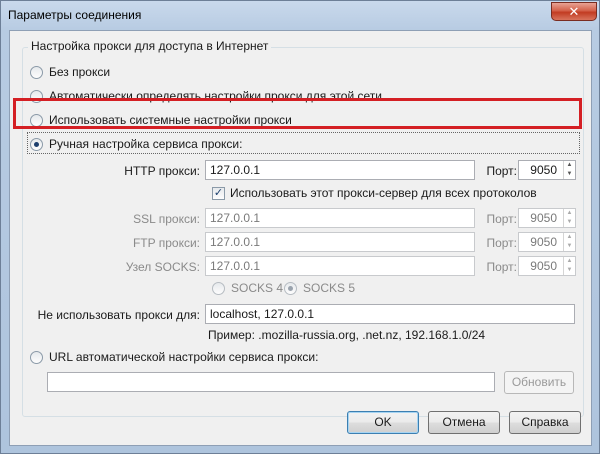 Image resolution: width=600 pixels, height=454 pixels. I want to click on ssl-port-label: Порт:, so click(501, 219).